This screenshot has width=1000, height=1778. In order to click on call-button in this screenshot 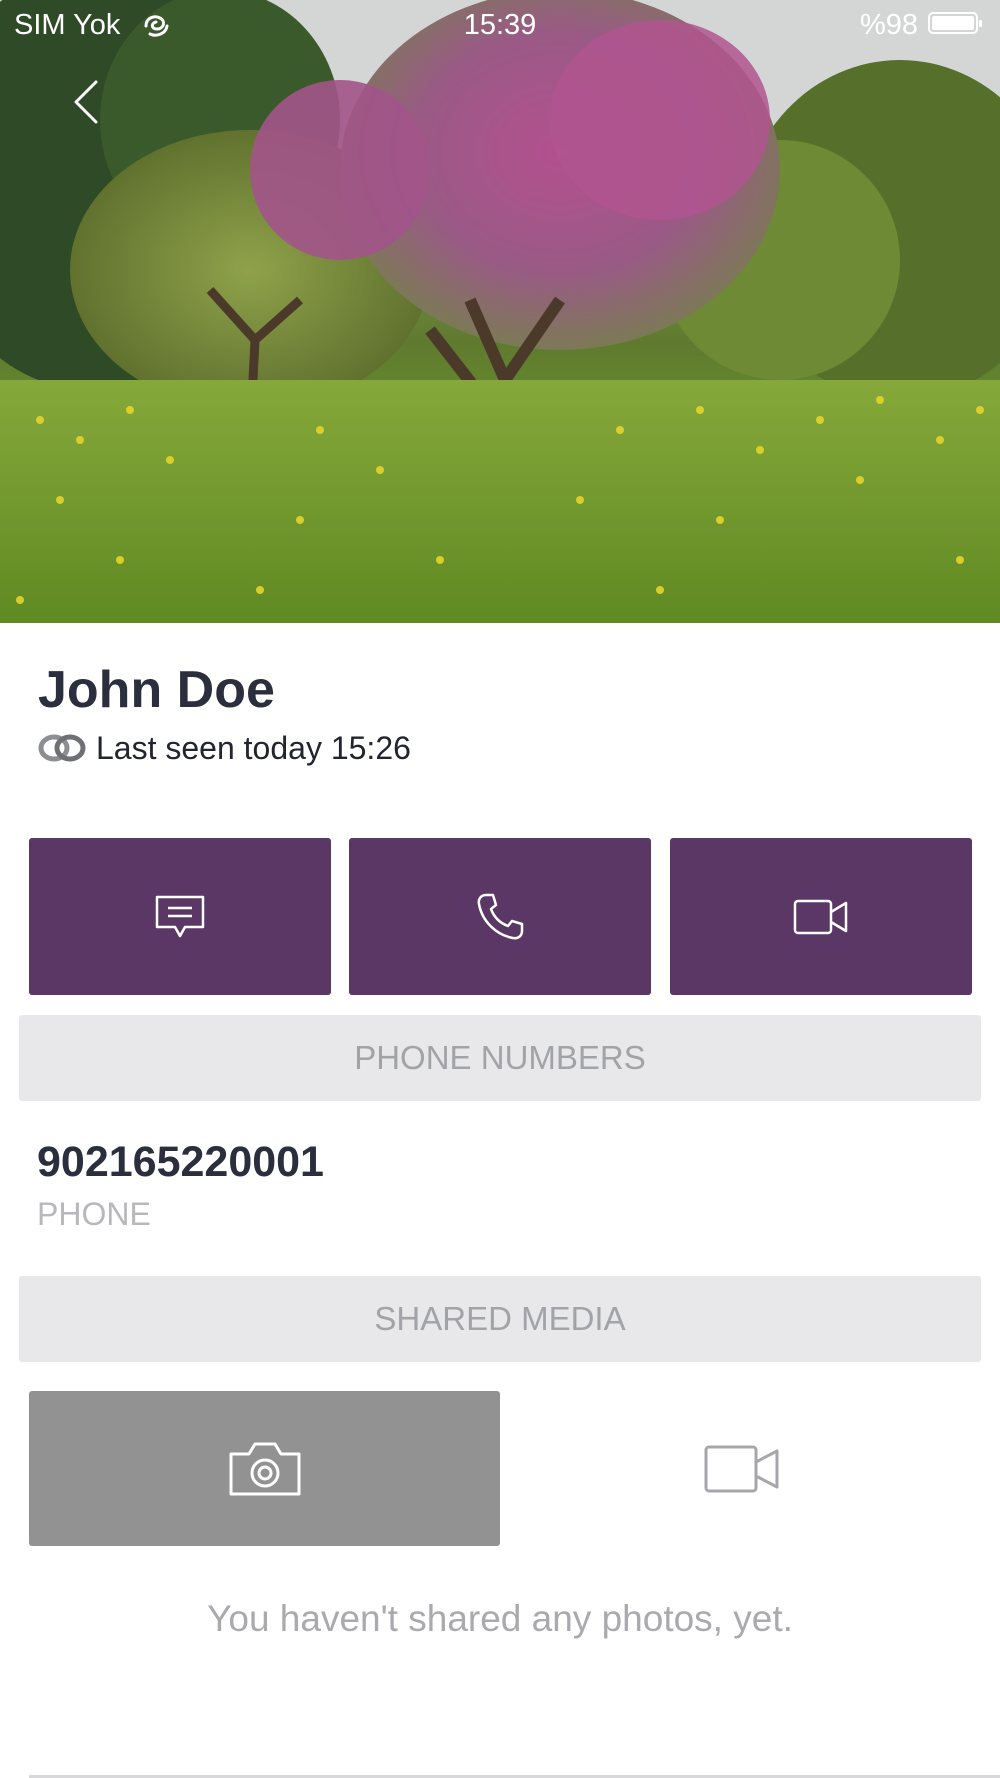, I will do `click(500, 916)`.